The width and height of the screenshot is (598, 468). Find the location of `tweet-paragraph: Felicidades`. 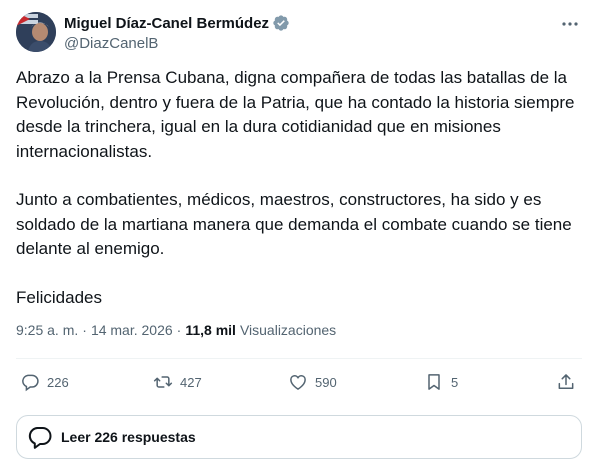

tweet-paragraph: Felicidades is located at coordinates (59, 297).